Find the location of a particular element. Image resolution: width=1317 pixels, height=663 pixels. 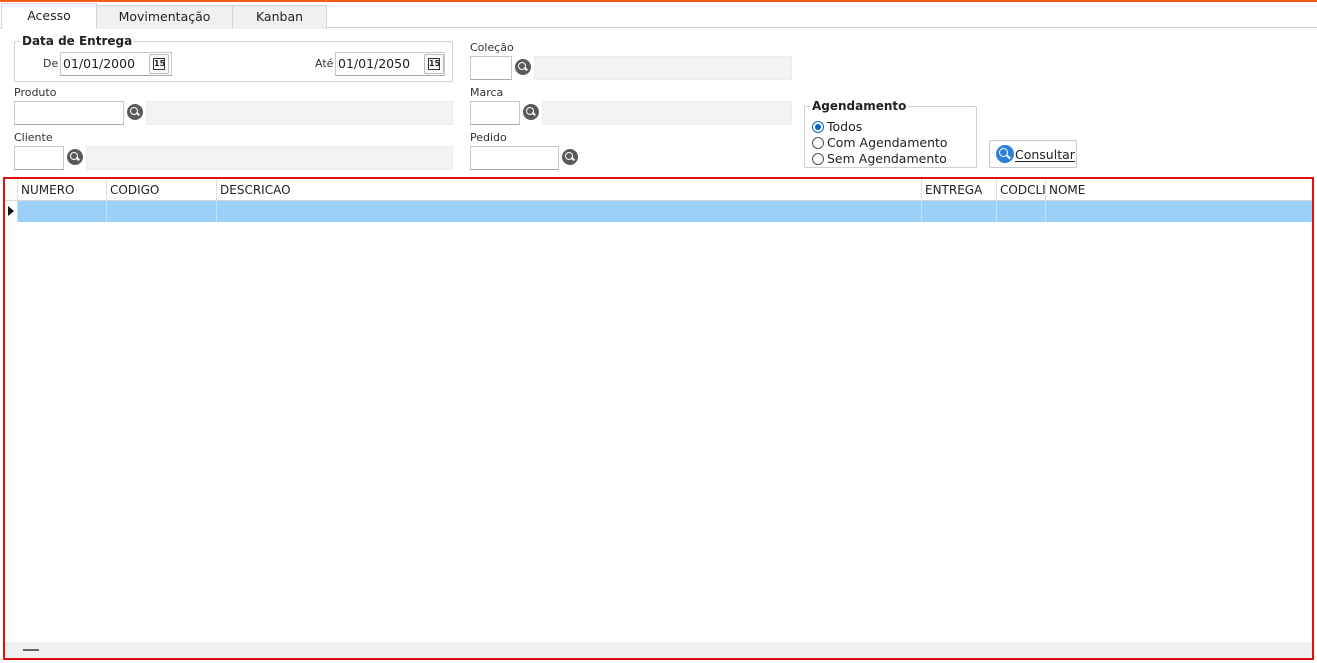

pedido-search-icon is located at coordinates (570, 157).